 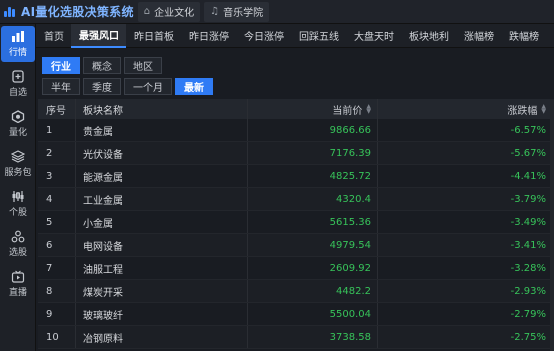 I want to click on filter-industry: 行业, so click(x=61, y=65).